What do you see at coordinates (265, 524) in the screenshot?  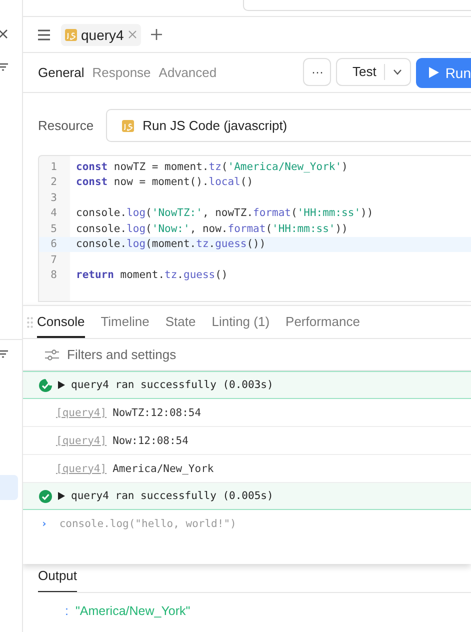 I see `console-input: console.log("hello, world!")` at bounding box center [265, 524].